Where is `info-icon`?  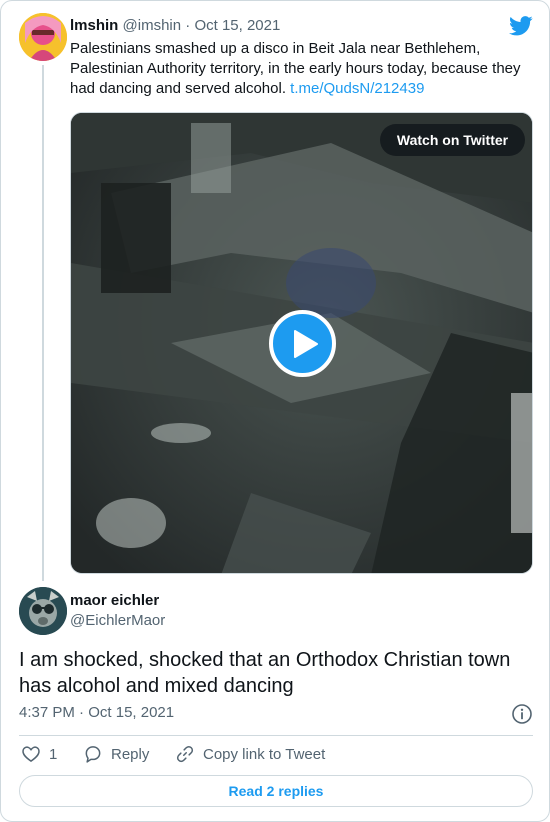 info-icon is located at coordinates (522, 714).